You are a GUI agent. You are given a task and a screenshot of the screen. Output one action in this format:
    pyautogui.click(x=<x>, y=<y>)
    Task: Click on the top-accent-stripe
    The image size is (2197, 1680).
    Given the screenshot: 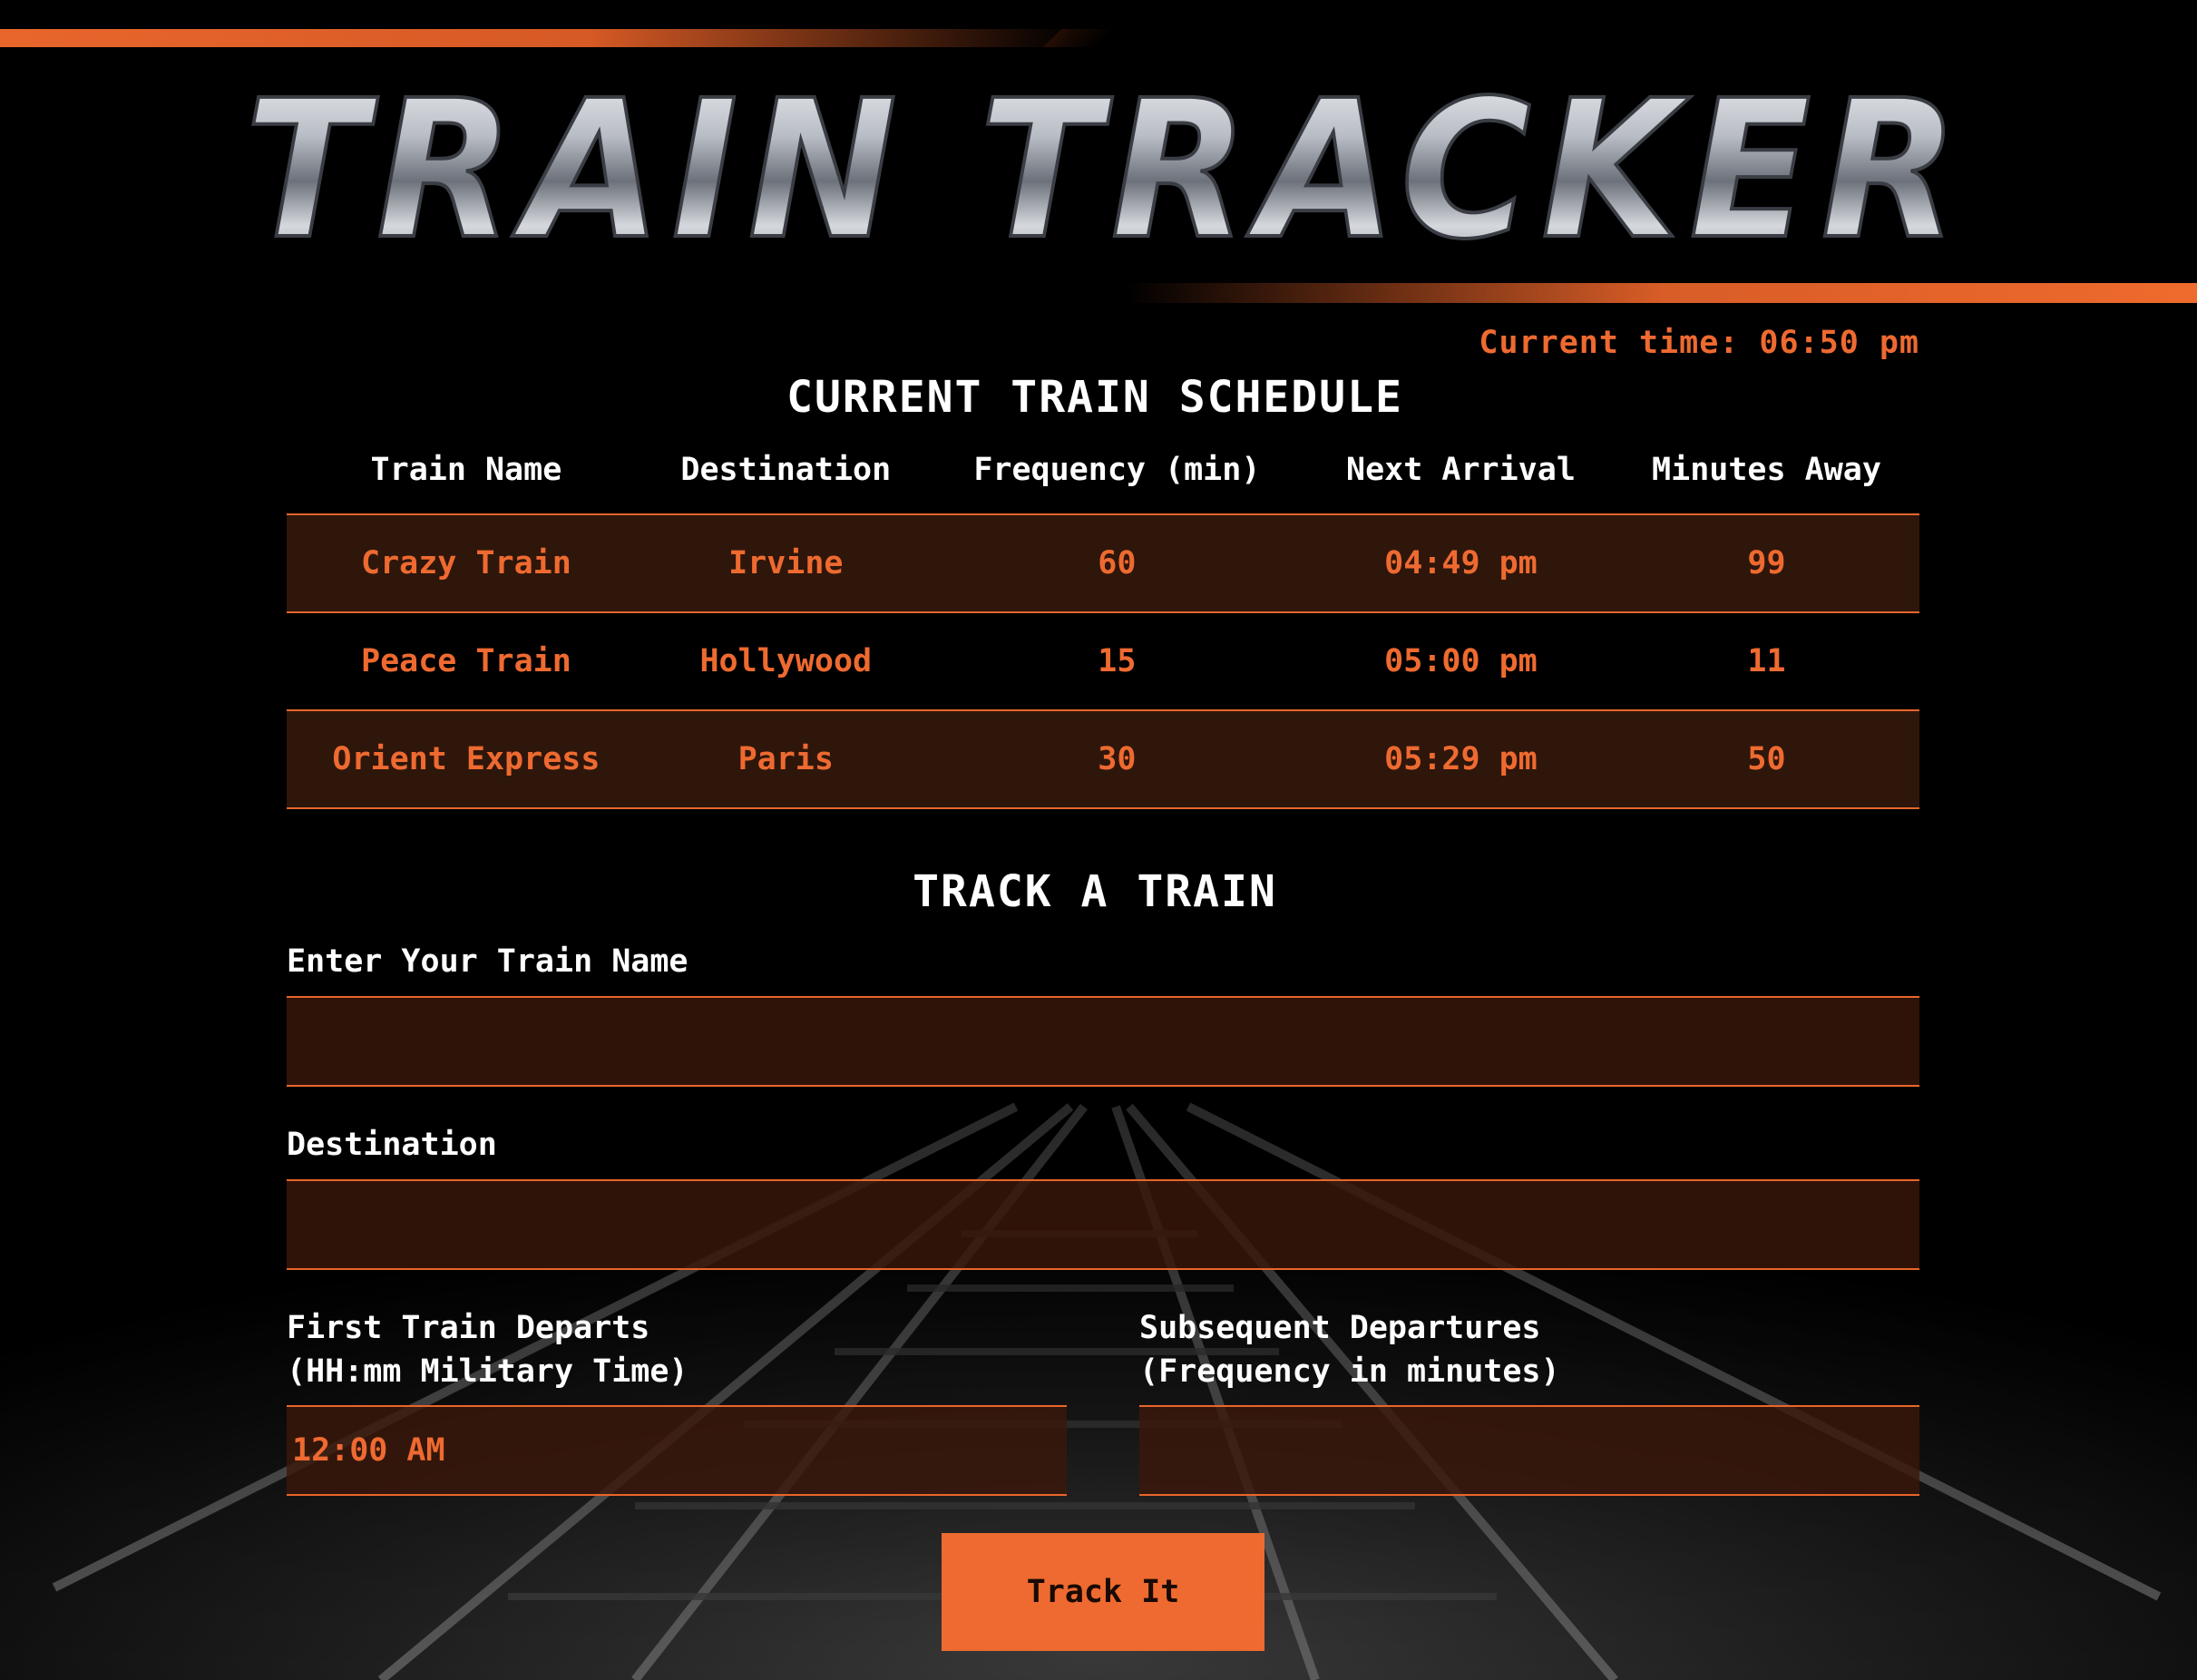 What is the action you would take?
    pyautogui.click(x=535, y=38)
    